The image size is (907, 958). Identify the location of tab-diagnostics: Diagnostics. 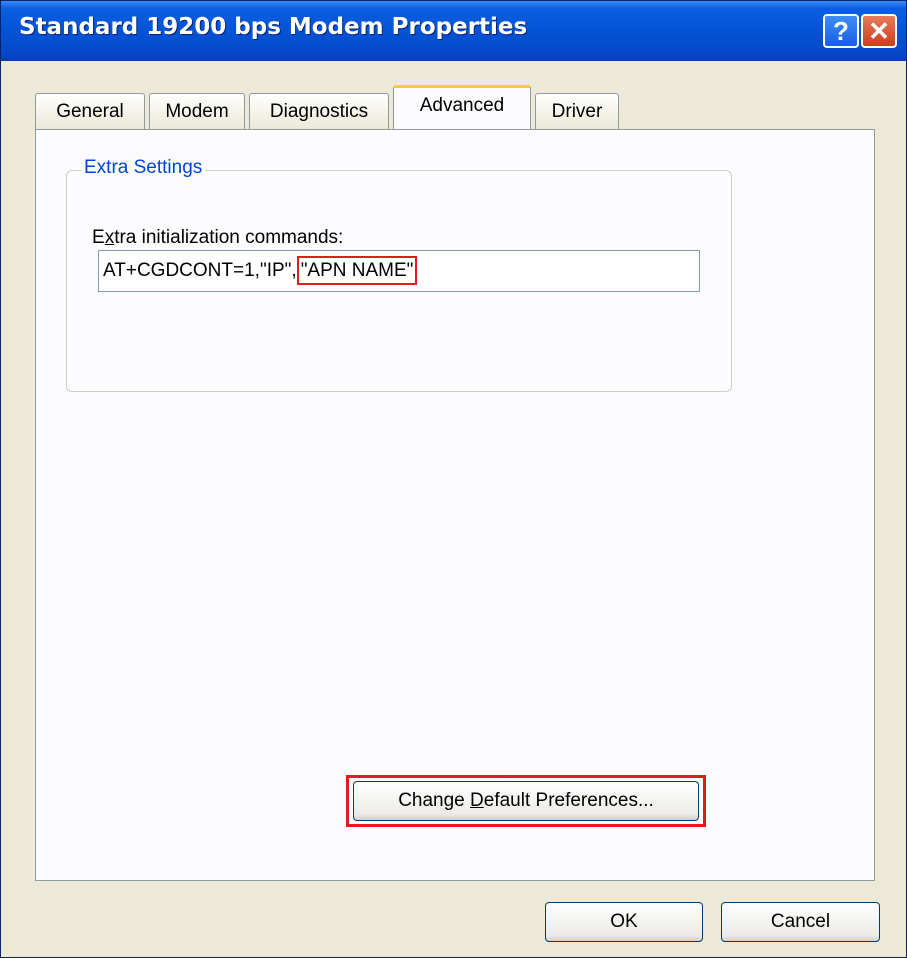
(319, 111).